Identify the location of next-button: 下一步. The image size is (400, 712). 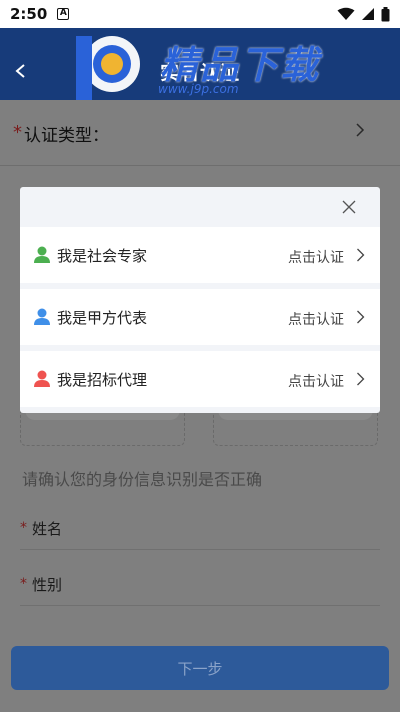
(200, 668).